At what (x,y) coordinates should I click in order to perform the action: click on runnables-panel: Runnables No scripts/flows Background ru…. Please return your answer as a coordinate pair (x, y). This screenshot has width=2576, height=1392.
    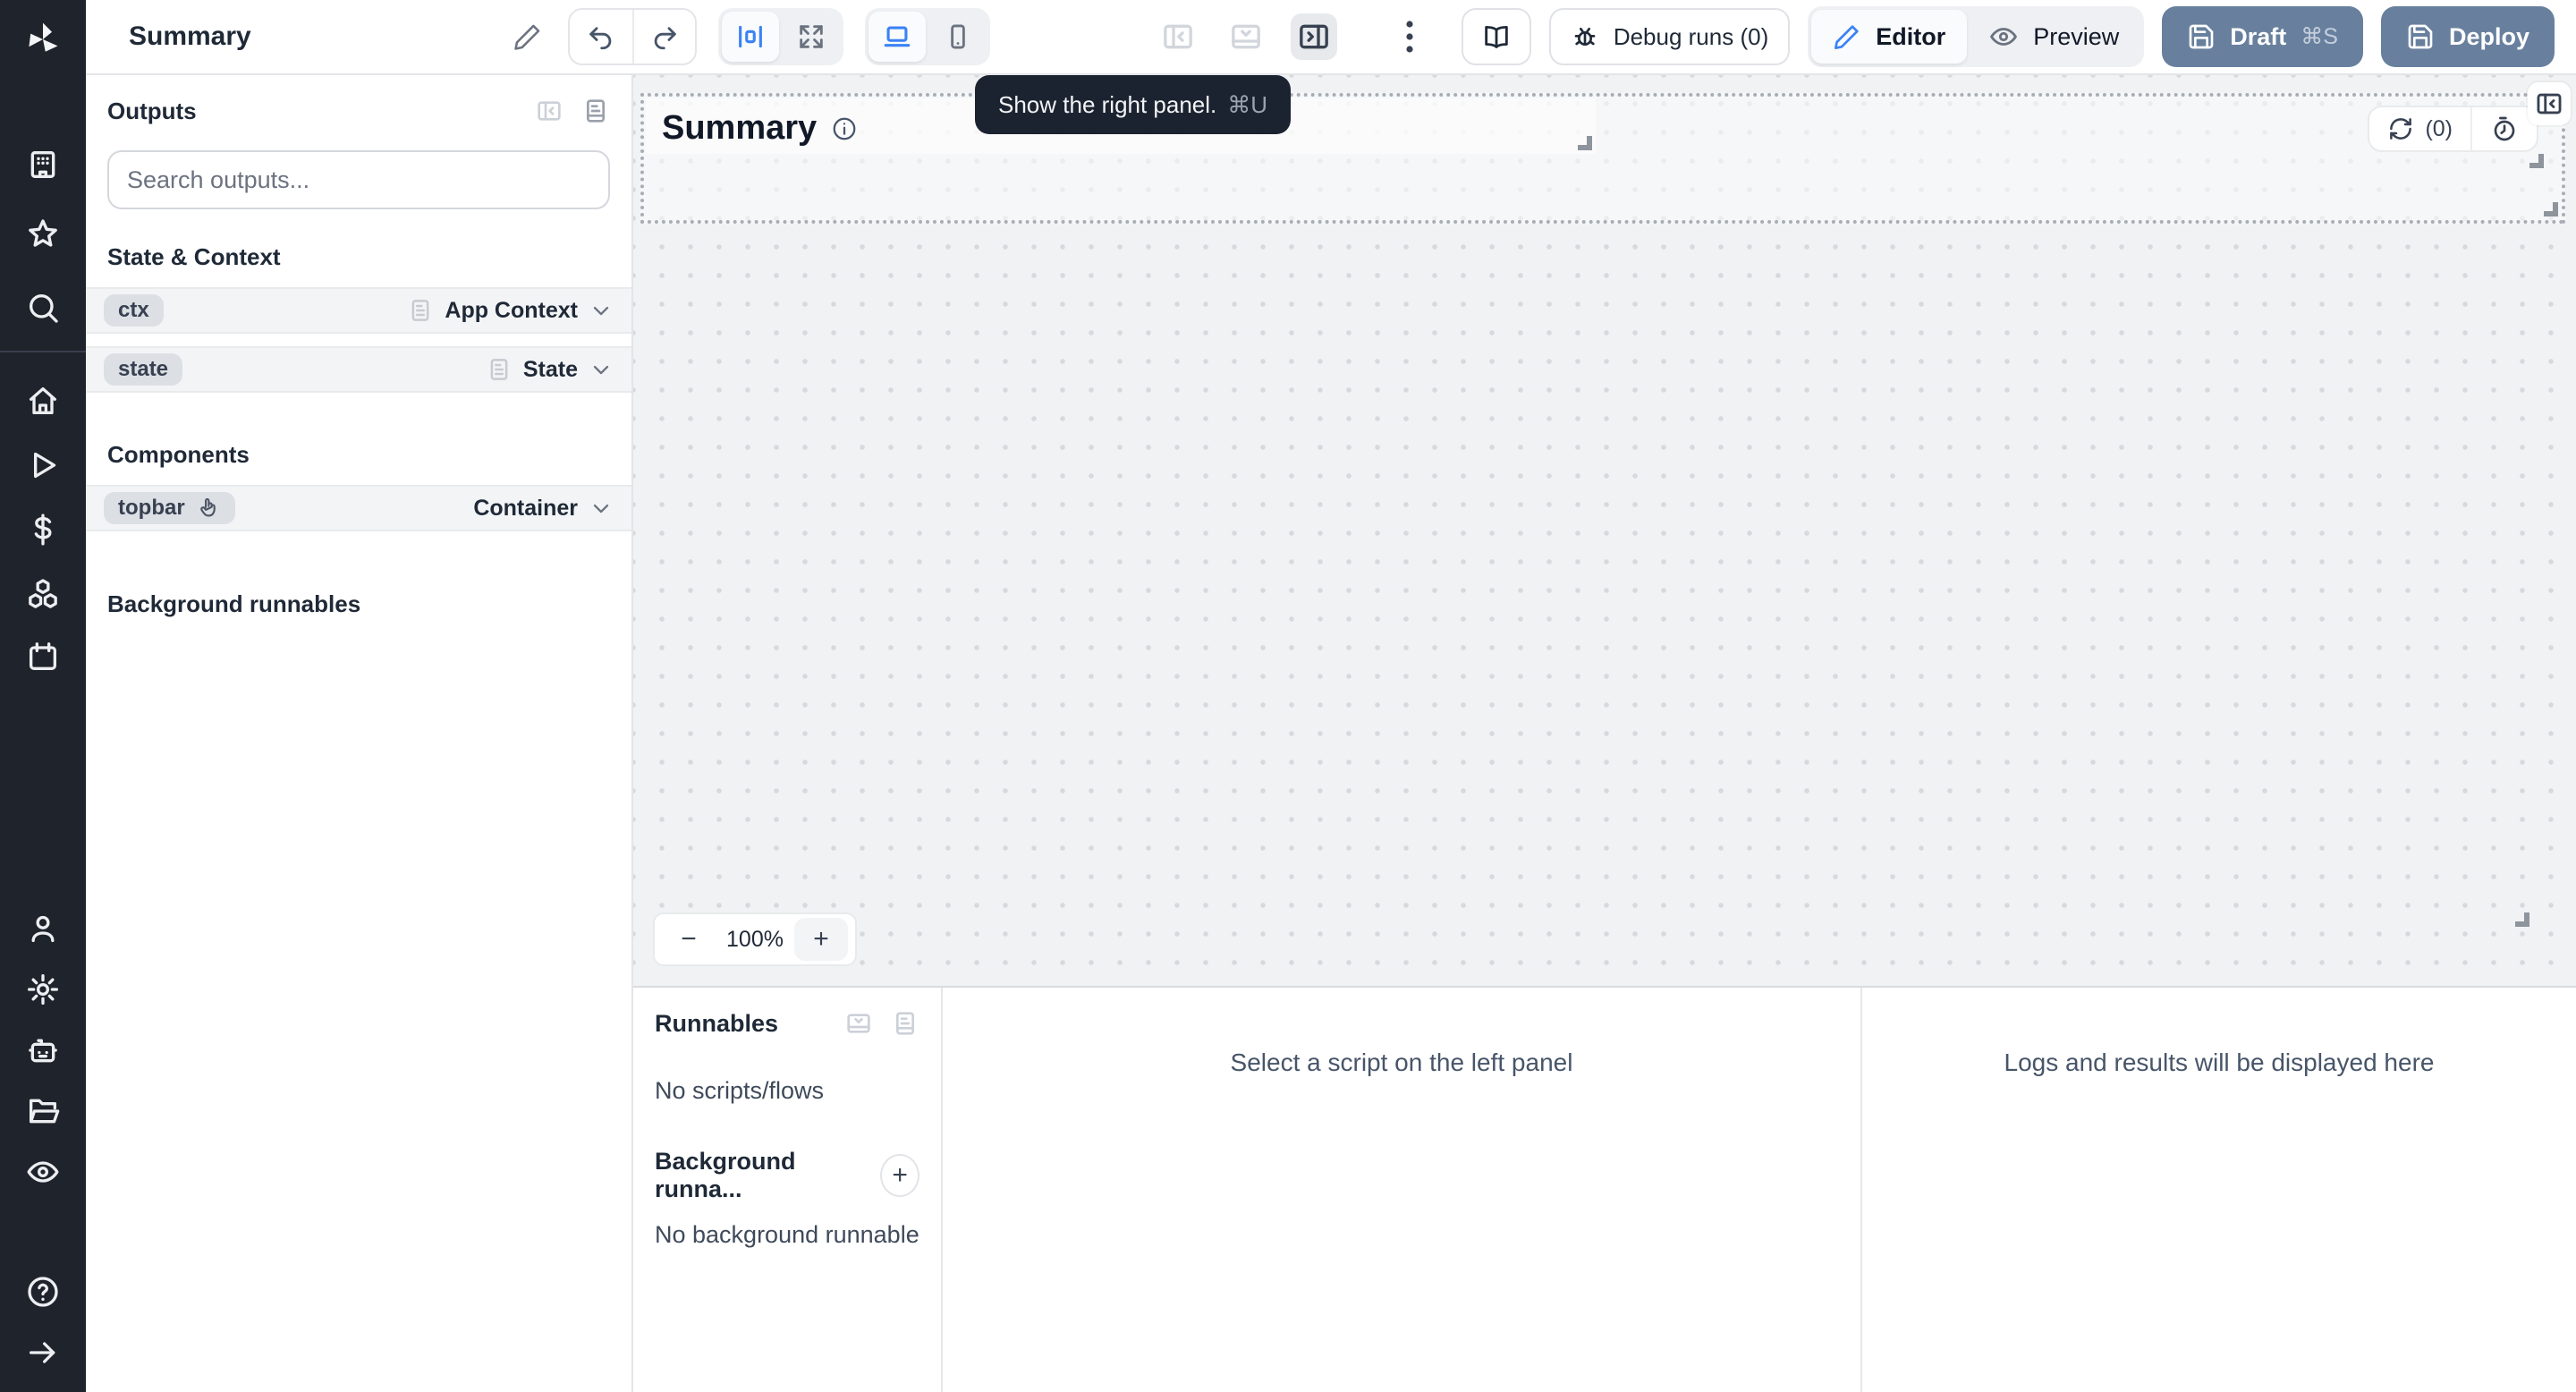
    Looking at the image, I should click on (788, 1190).